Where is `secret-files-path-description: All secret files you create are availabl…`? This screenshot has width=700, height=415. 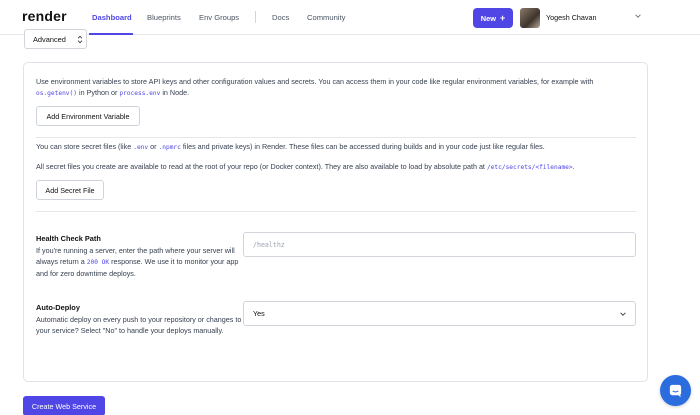
secret-files-path-description: All secret files you create are availabl… is located at coordinates (341, 167).